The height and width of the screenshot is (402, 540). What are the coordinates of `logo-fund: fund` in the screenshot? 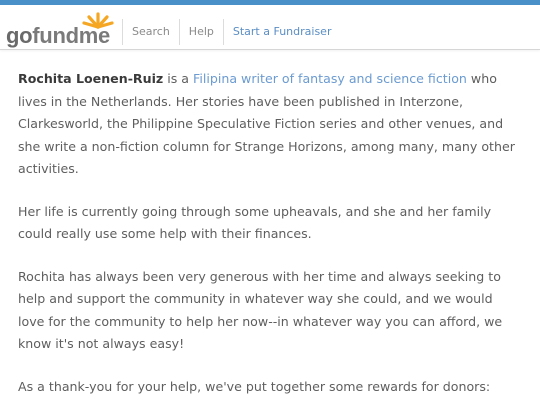 It's located at (55, 35).